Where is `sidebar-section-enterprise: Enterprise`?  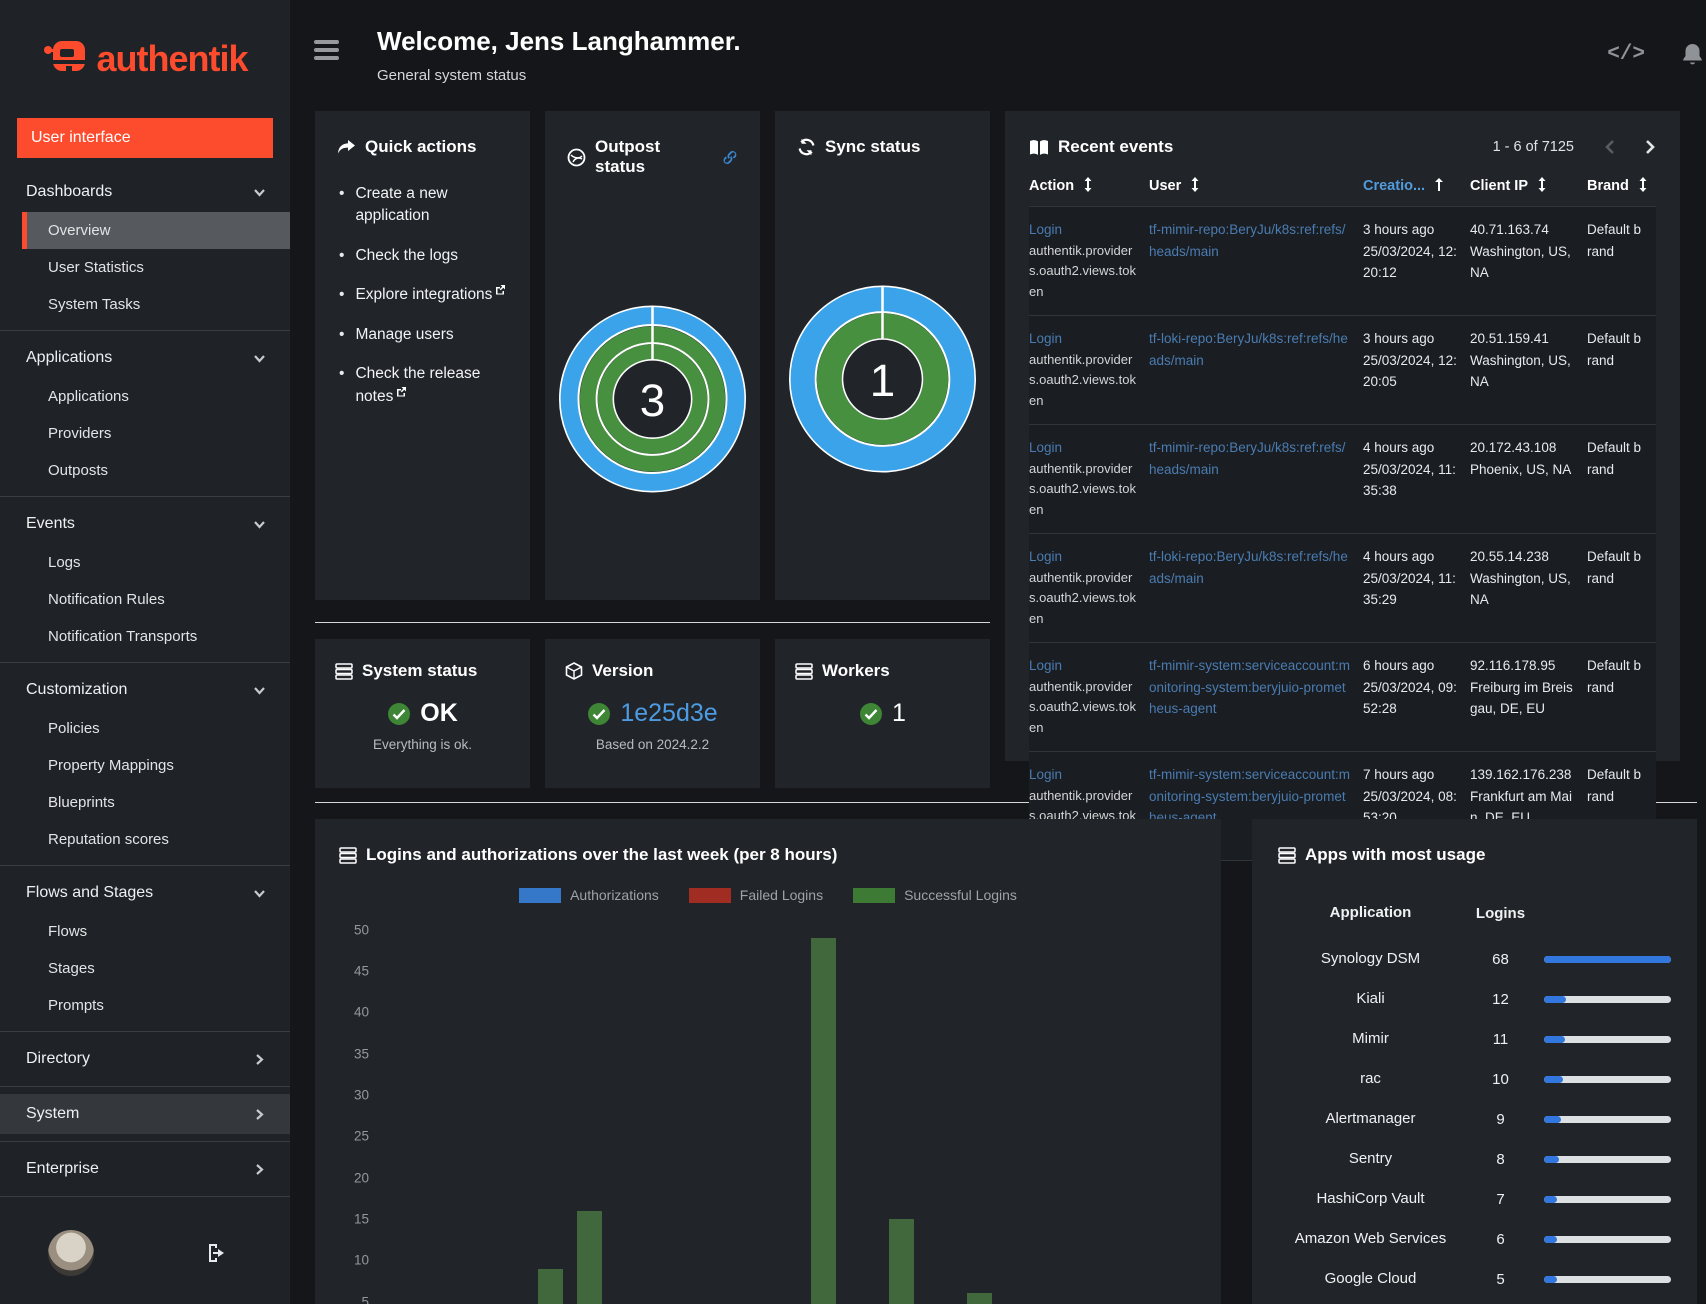
sidebar-section-enterprise: Enterprise is located at coordinates (145, 1169).